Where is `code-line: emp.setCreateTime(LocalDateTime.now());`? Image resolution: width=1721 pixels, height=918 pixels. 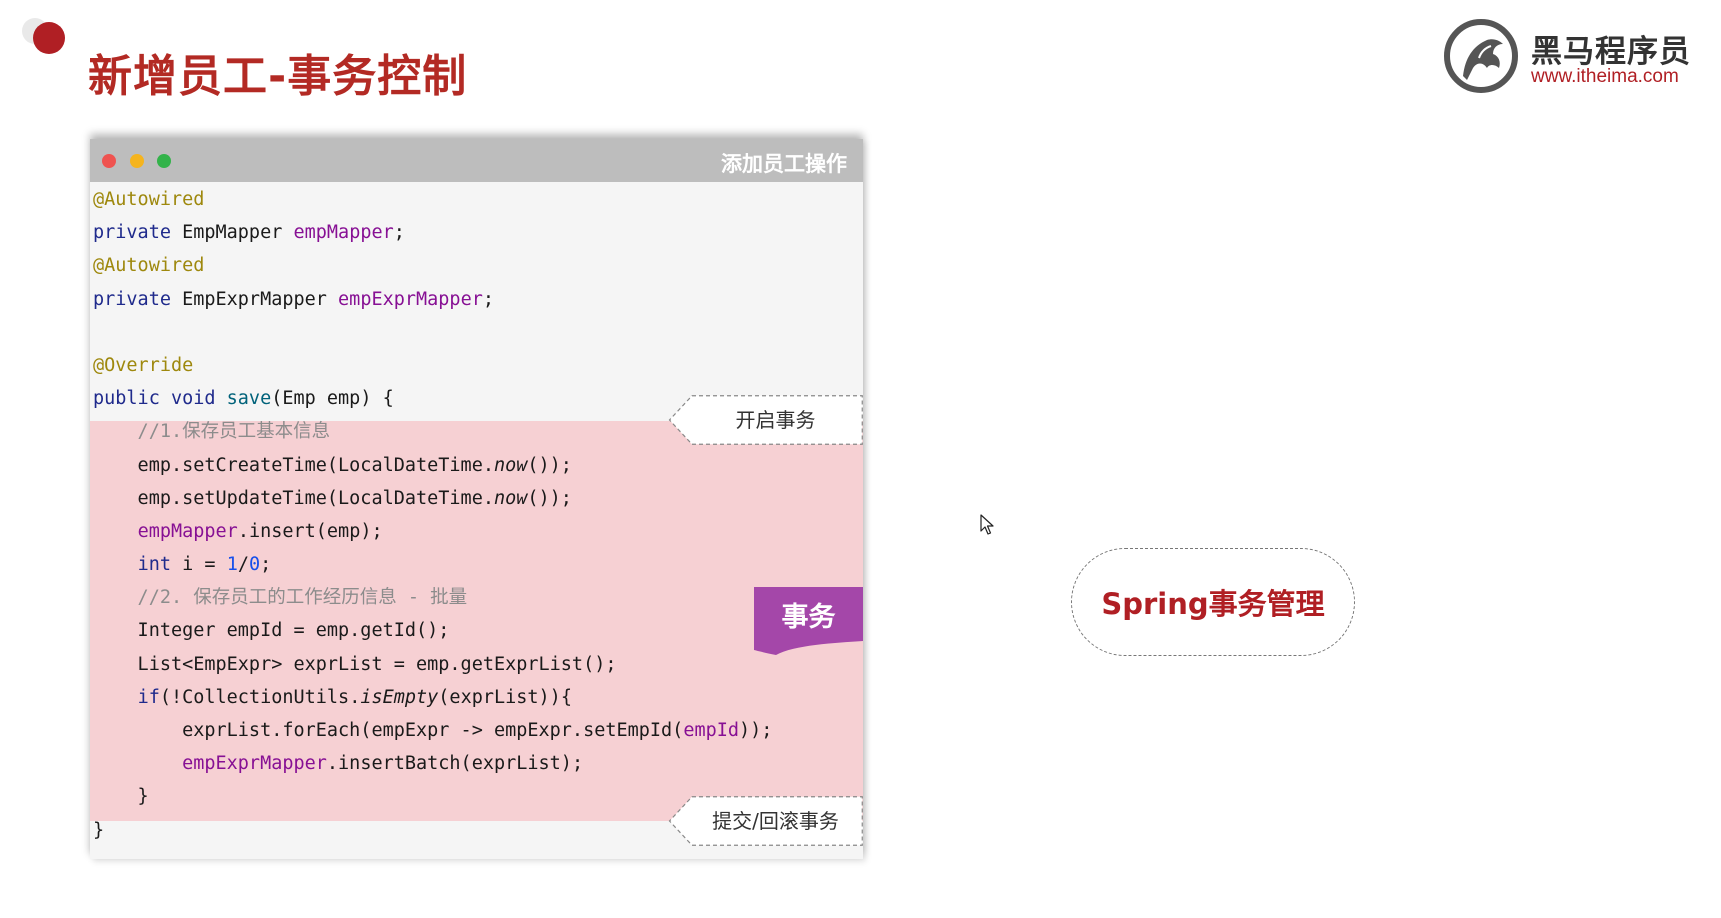 code-line: emp.setCreateTime(LocalDateTime.now()); is located at coordinates (432, 465).